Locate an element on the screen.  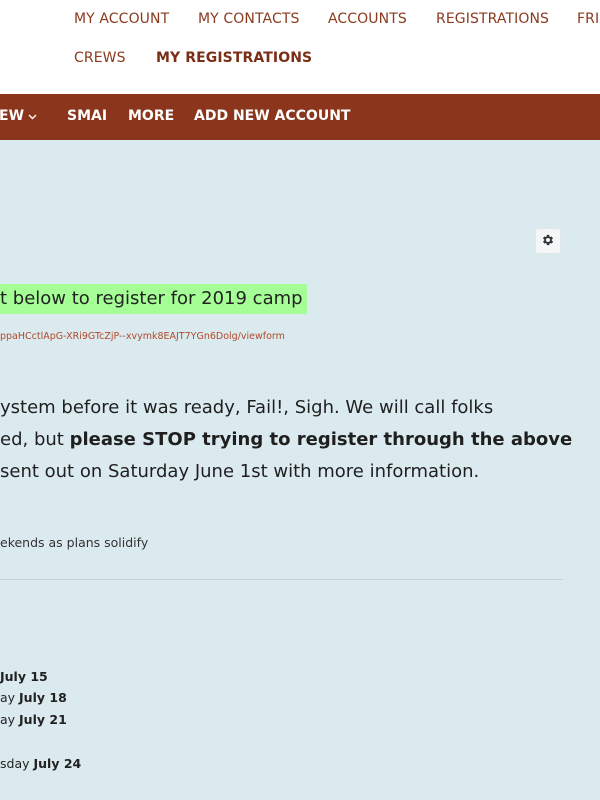
highlighted-headline: t below to register for 2019 camp is located at coordinates (153, 299).